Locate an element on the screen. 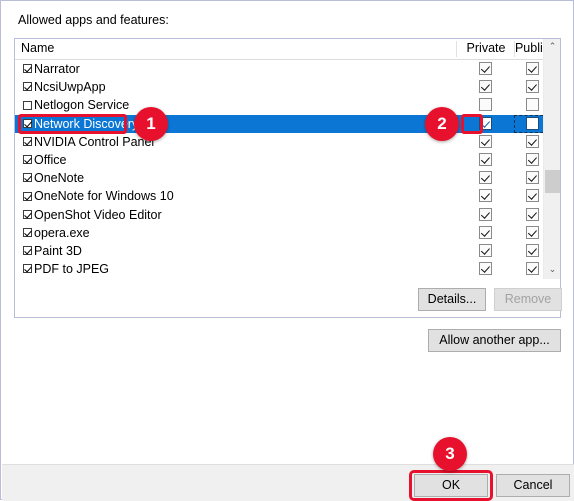 This screenshot has width=574, height=501. column-header-name: Name is located at coordinates (37, 48).